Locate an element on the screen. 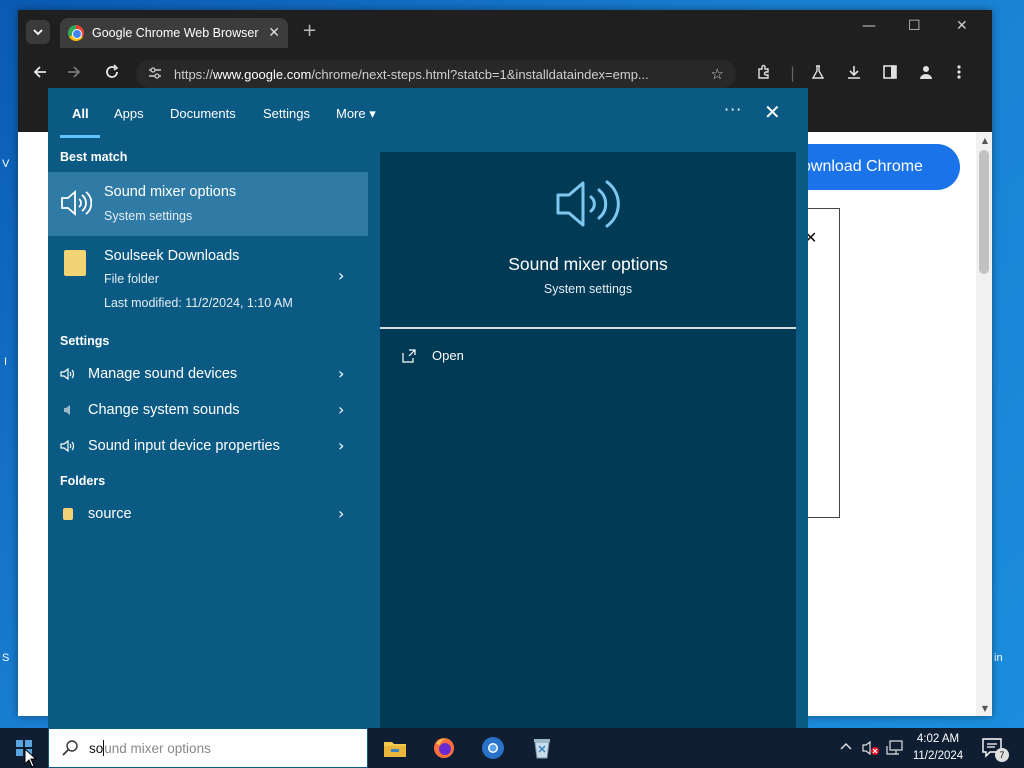 The width and height of the screenshot is (1024, 768). arrow-right-icon is located at coordinates (74, 72).